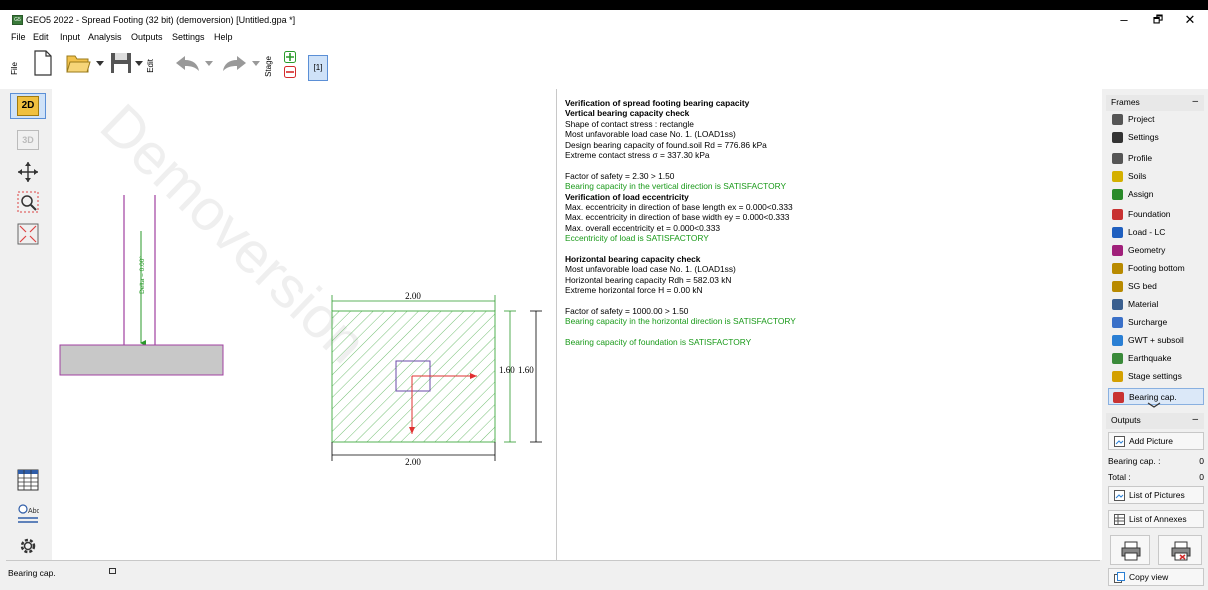 This screenshot has height=590, width=1208. Describe the element at coordinates (290, 72) in the screenshot. I see `remove-stage-icon` at that location.